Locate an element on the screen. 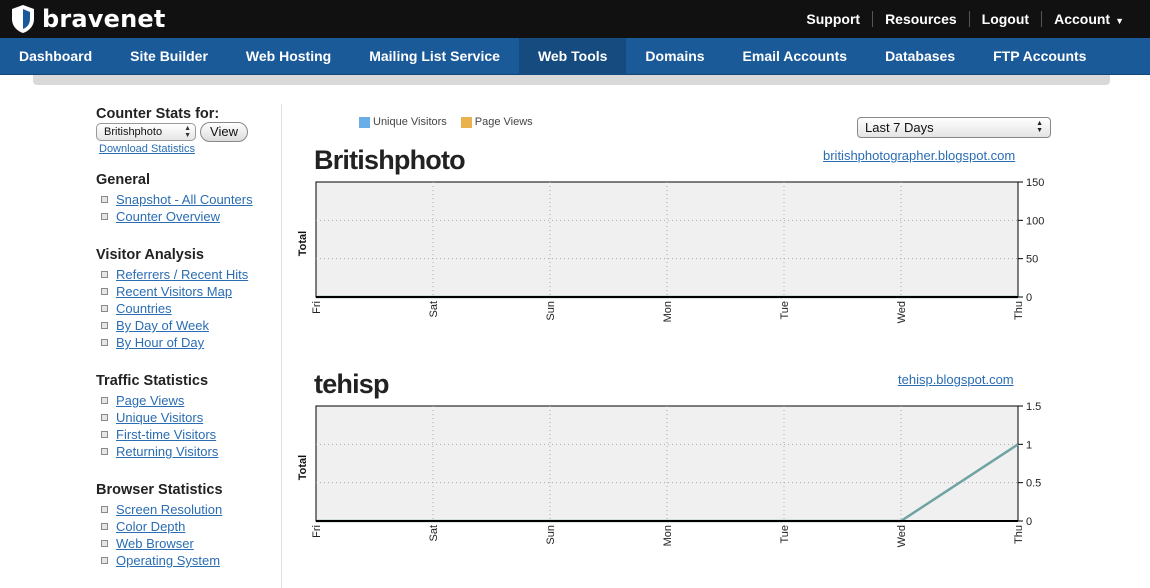  list-item: First-time Visitors is located at coordinates (157, 434).